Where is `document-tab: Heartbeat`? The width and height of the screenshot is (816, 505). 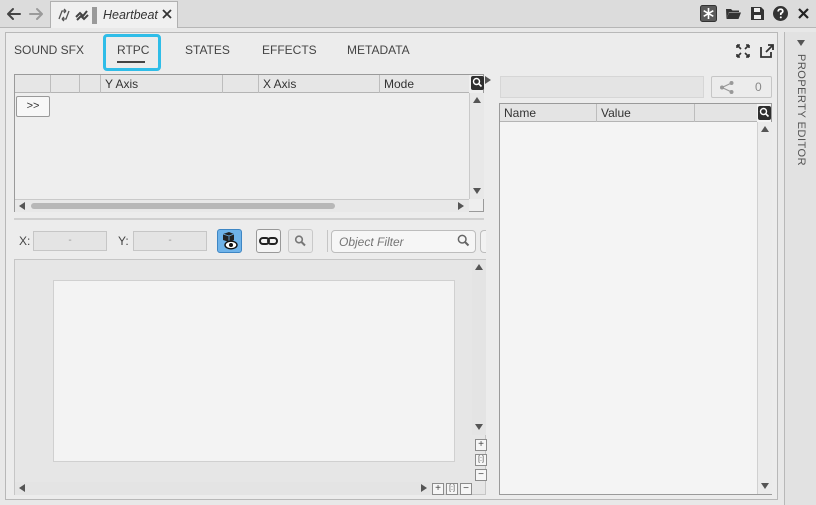 document-tab: Heartbeat is located at coordinates (114, 14).